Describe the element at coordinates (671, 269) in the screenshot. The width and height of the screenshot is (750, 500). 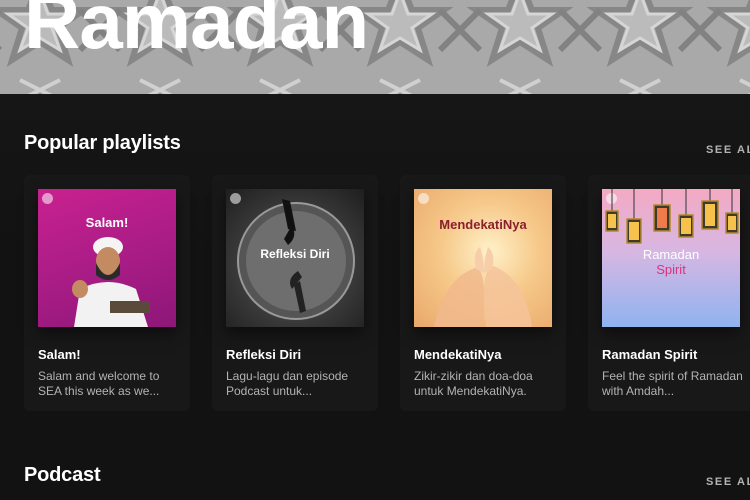
I see `cover-title-line2: Spirit` at that location.